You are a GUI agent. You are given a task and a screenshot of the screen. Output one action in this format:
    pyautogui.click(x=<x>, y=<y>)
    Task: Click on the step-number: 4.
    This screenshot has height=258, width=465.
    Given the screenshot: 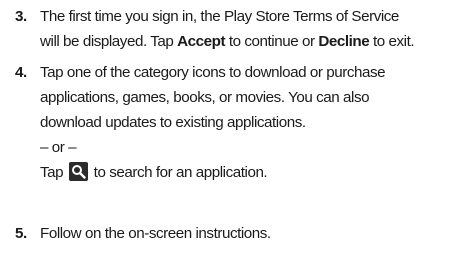 What is the action you would take?
    pyautogui.click(x=21, y=72)
    